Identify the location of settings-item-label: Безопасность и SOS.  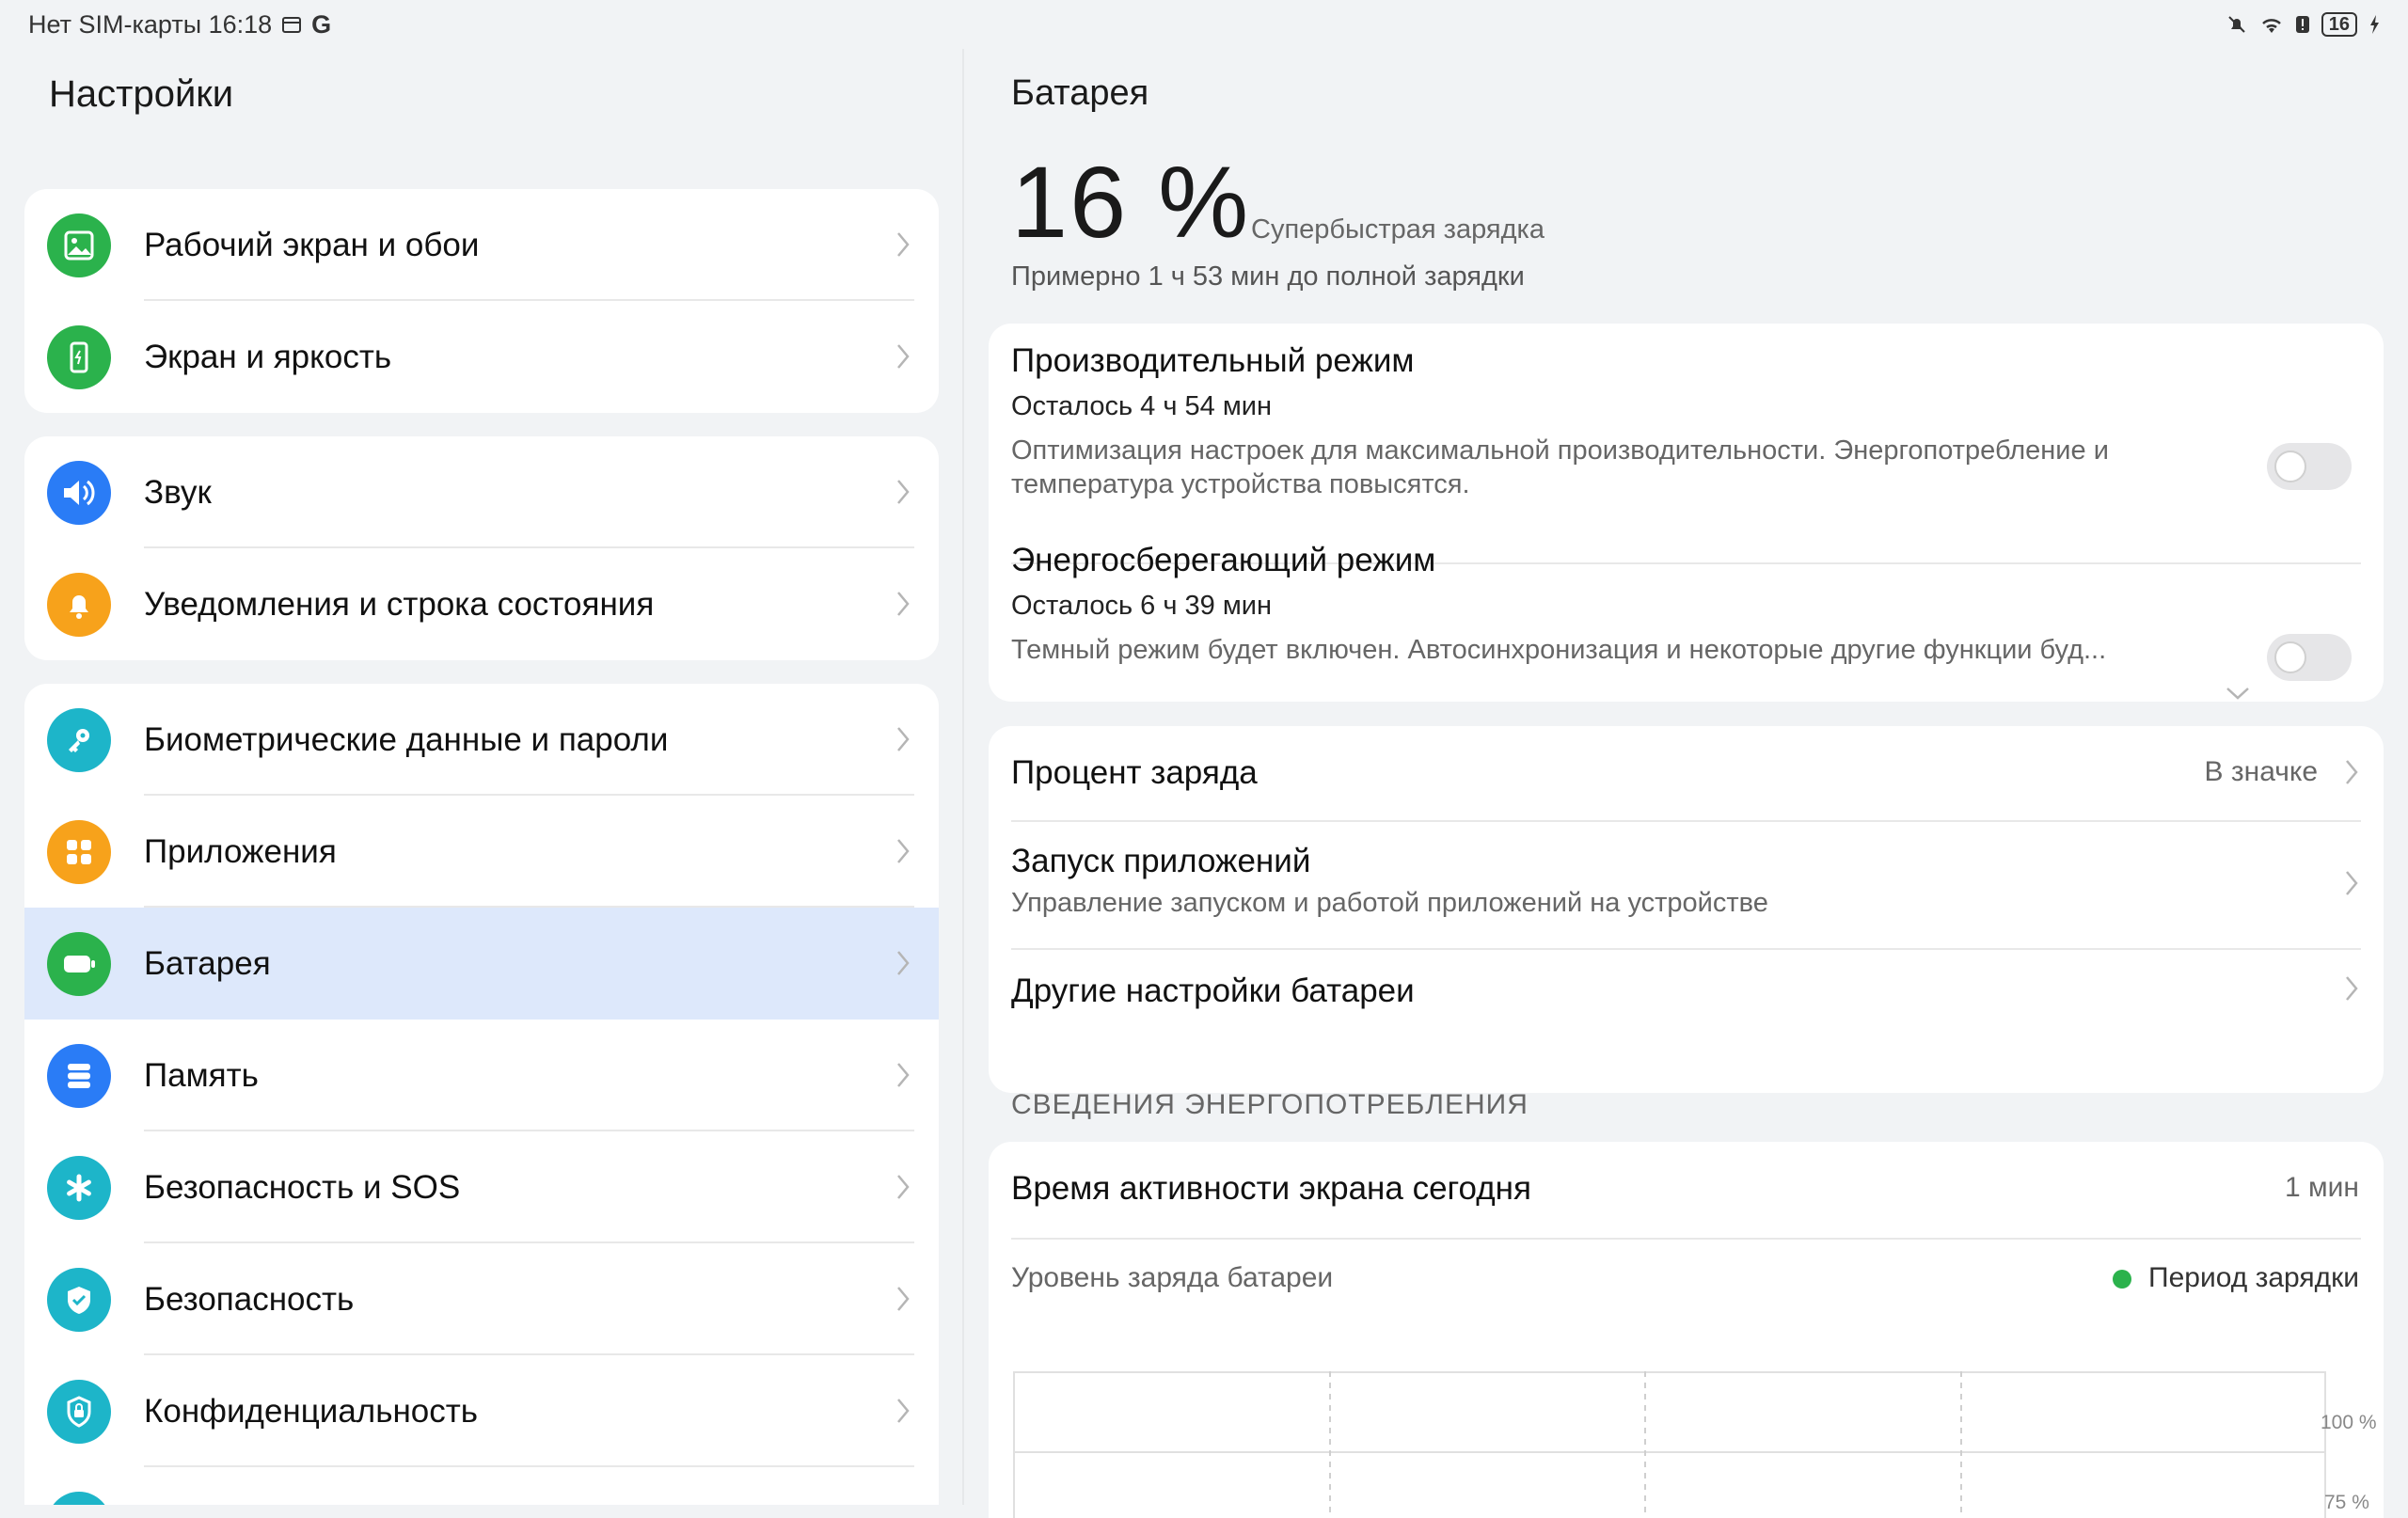
(303, 1187).